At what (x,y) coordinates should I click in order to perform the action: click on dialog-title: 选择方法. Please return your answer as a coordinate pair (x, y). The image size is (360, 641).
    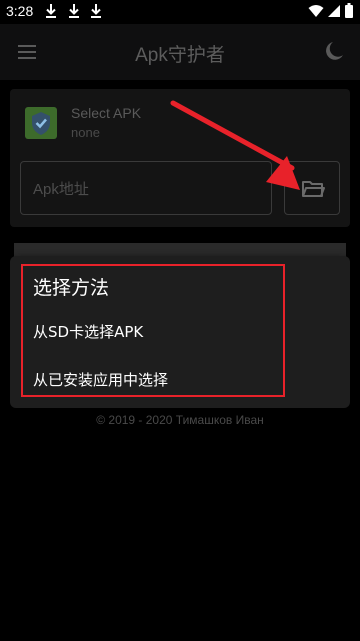
    Looking at the image, I should click on (71, 288).